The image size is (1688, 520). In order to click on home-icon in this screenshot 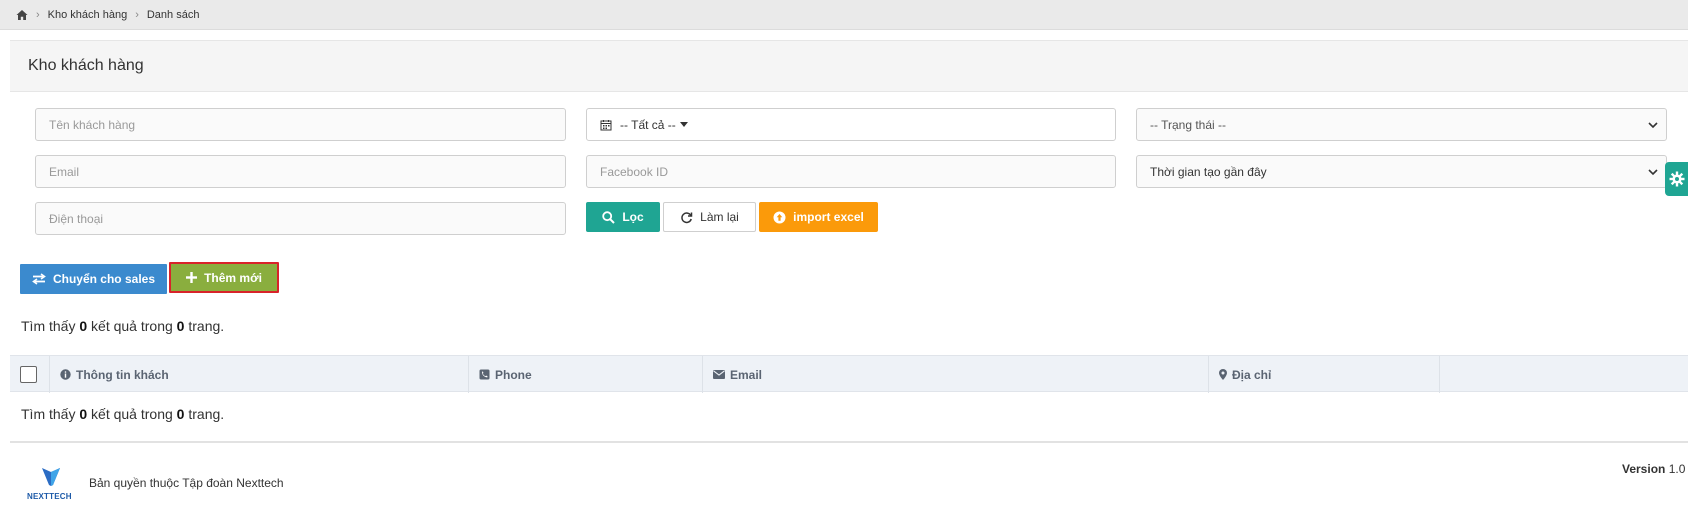, I will do `click(22, 15)`.